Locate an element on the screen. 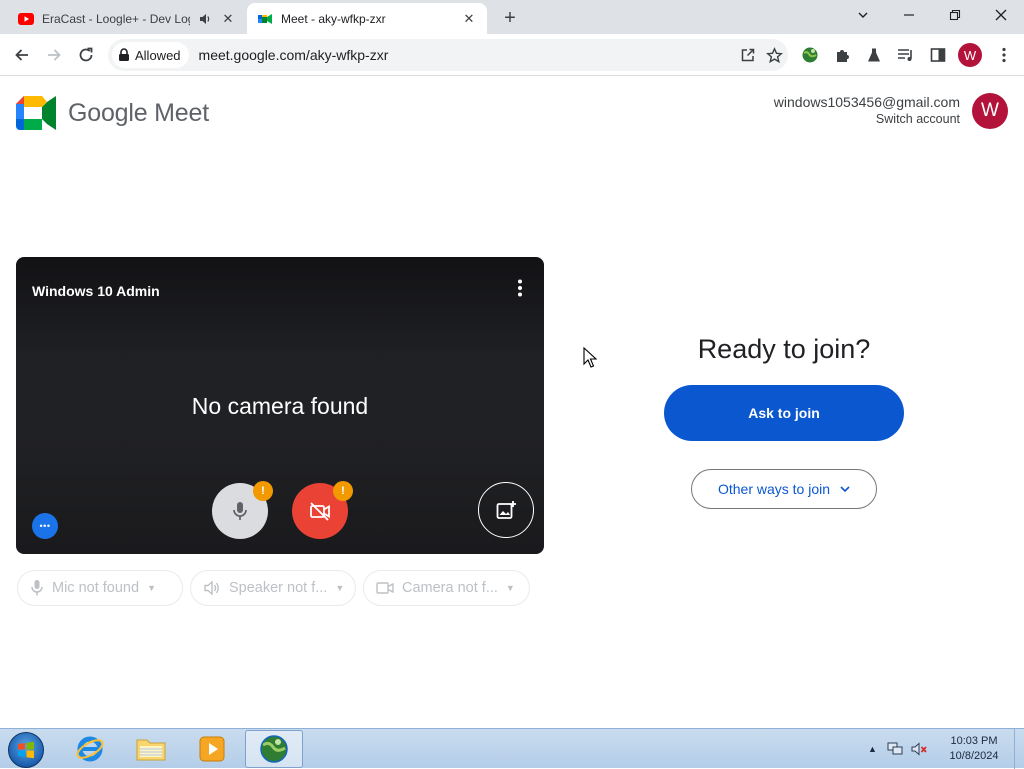  media-queue-icon is located at coordinates (906, 55).